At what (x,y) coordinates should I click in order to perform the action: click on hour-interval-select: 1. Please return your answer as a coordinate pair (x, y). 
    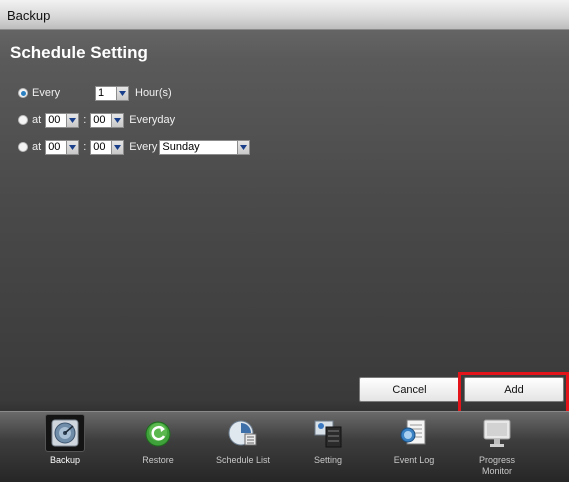
    Looking at the image, I should click on (112, 93).